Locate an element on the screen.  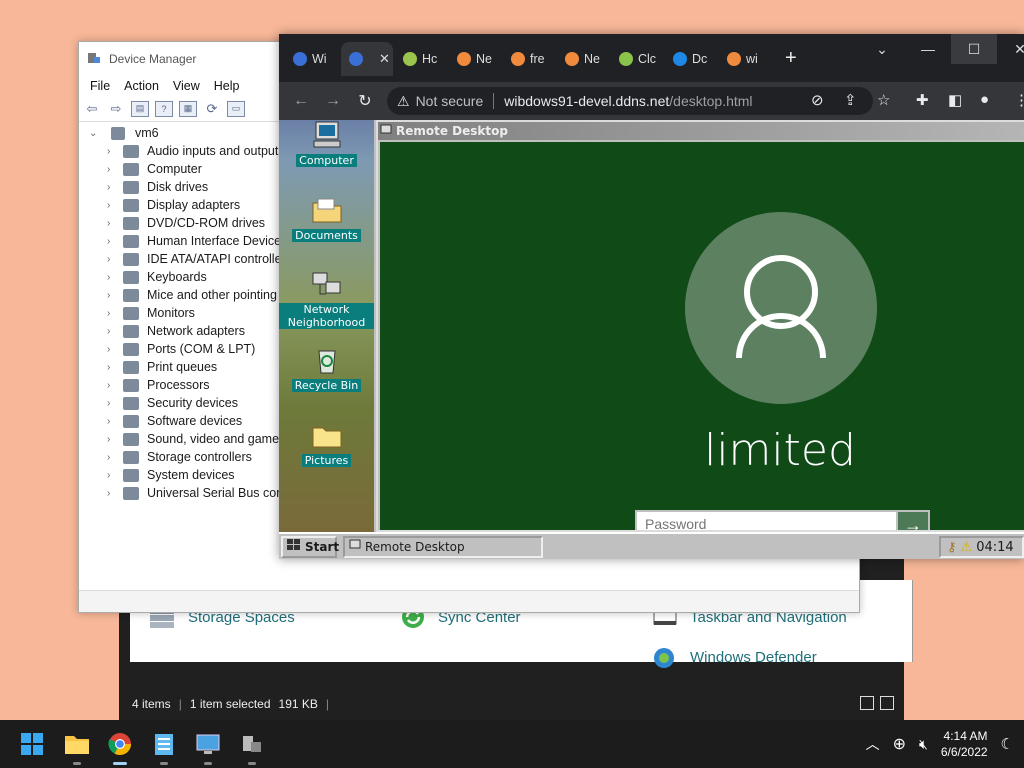
forward-arrow-icon: ⇨ is located at coordinates (116, 109).